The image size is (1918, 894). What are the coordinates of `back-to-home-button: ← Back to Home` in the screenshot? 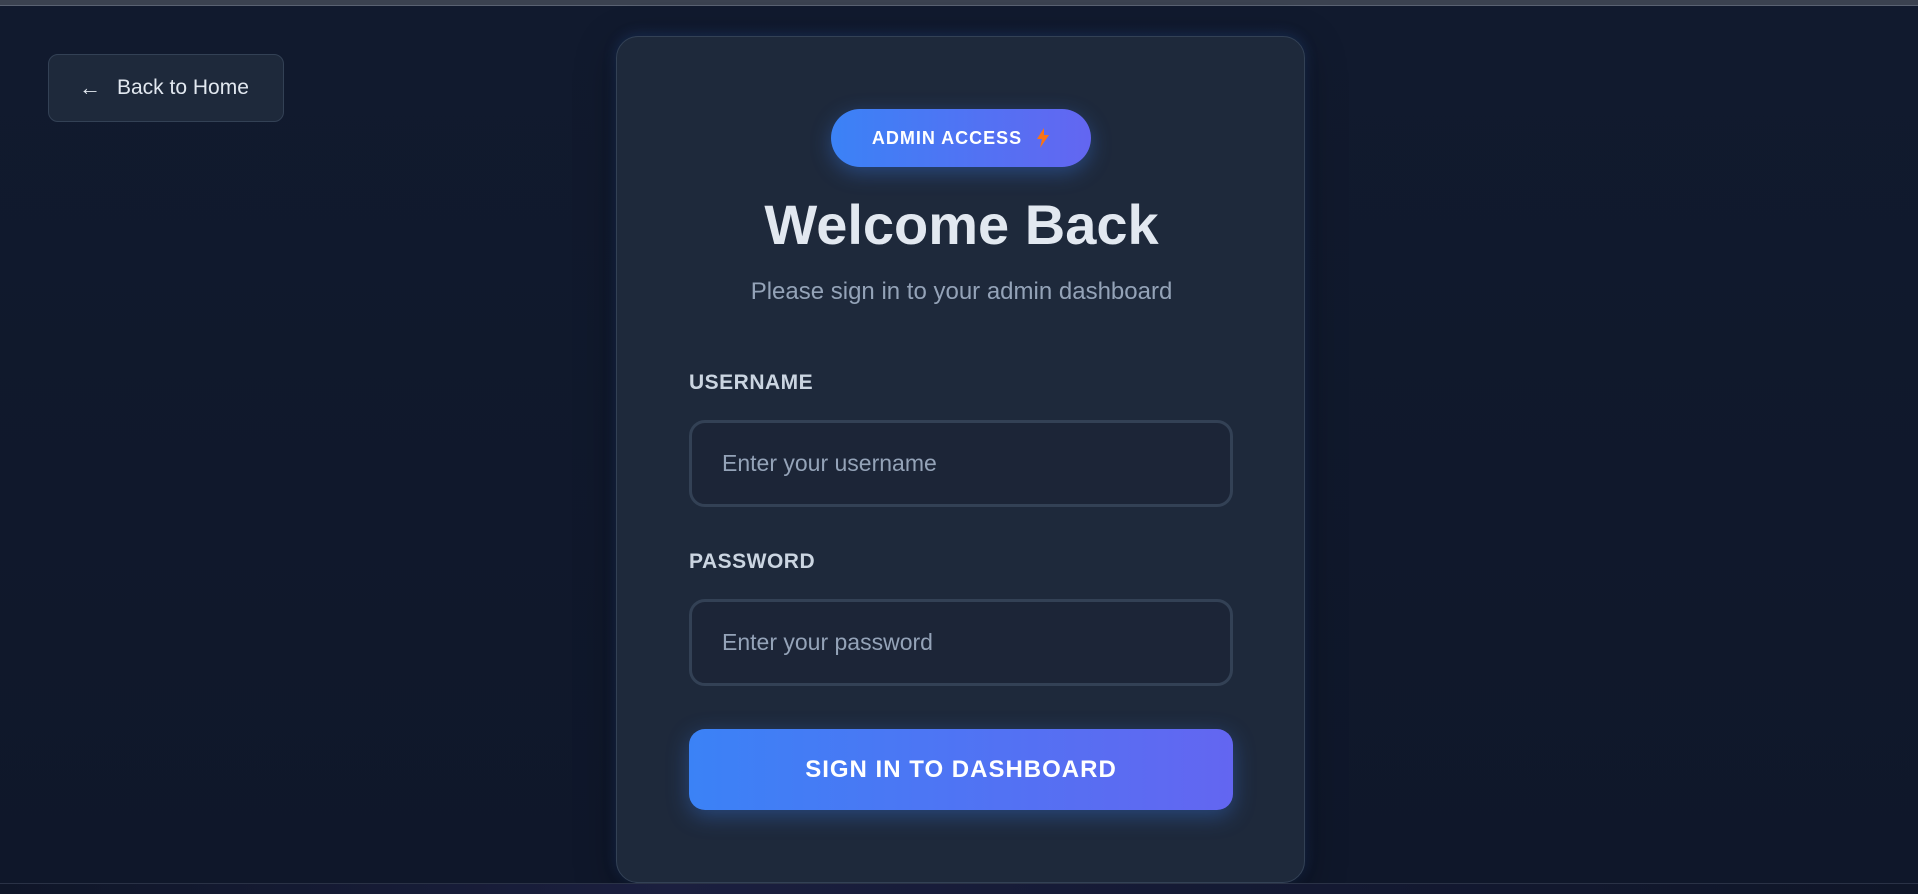 It's located at (166, 88).